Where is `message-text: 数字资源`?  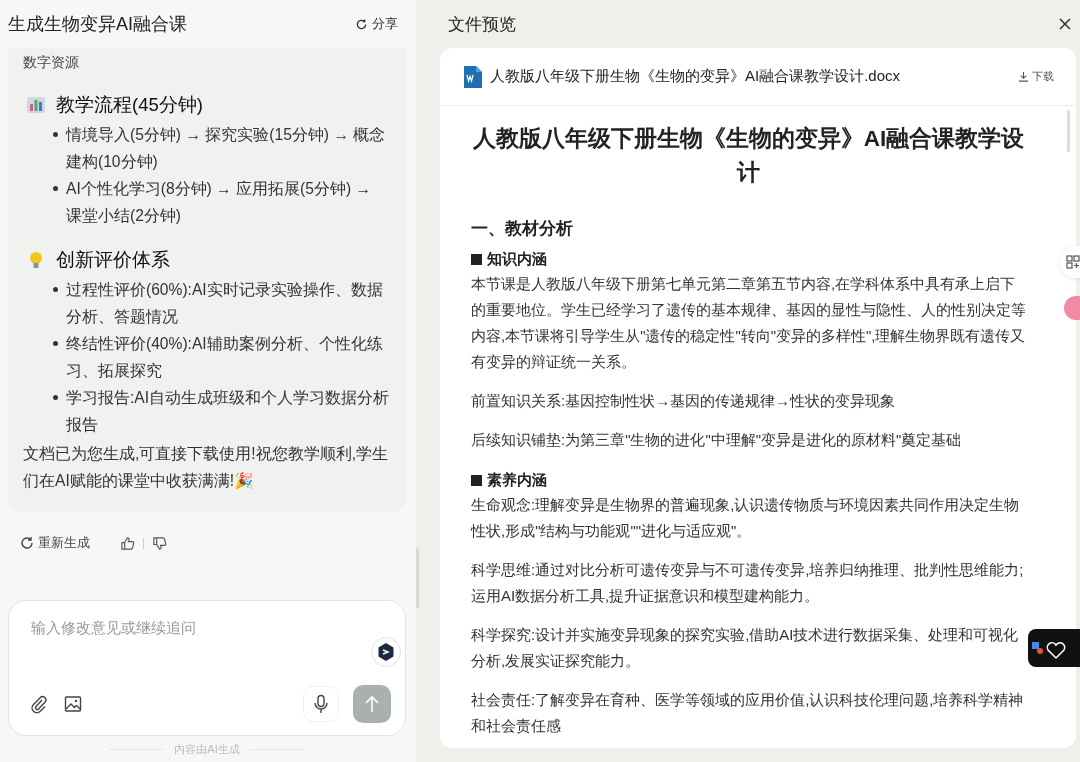 message-text: 数字资源 is located at coordinates (51, 63).